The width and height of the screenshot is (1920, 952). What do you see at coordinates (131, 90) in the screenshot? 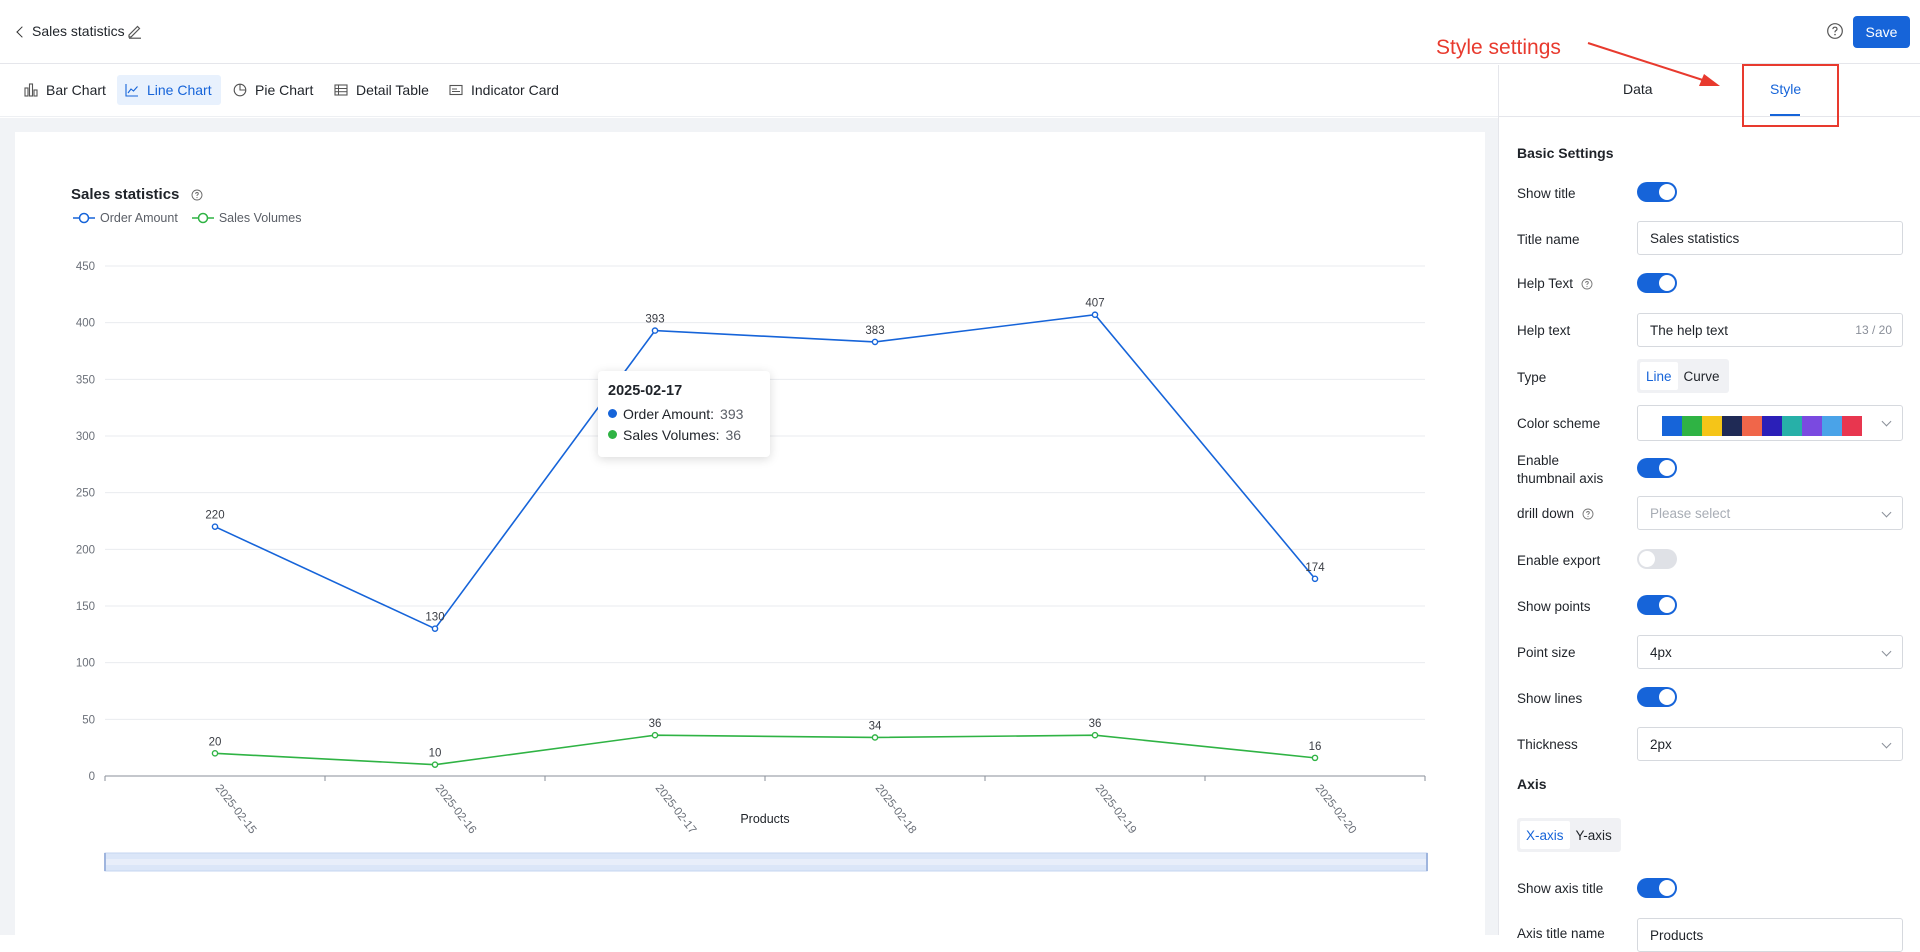
I see `line-chart-icon` at bounding box center [131, 90].